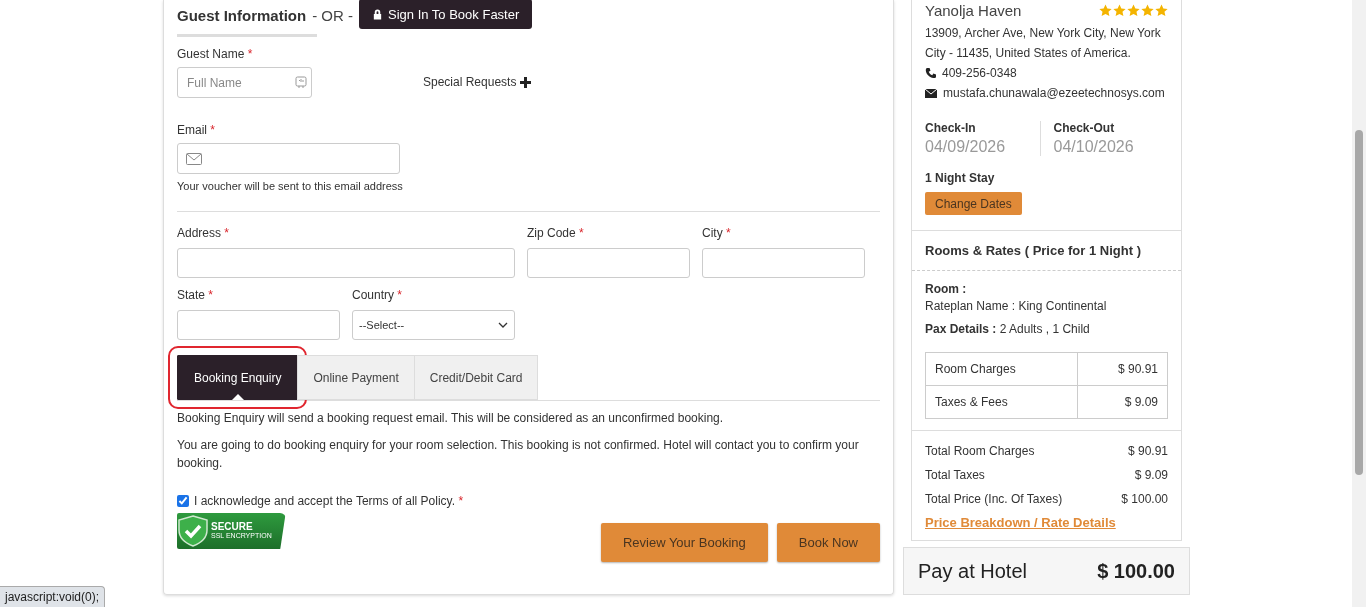  What do you see at coordinates (979, 73) in the screenshot?
I see `hotel-phone: 409-256-0348` at bounding box center [979, 73].